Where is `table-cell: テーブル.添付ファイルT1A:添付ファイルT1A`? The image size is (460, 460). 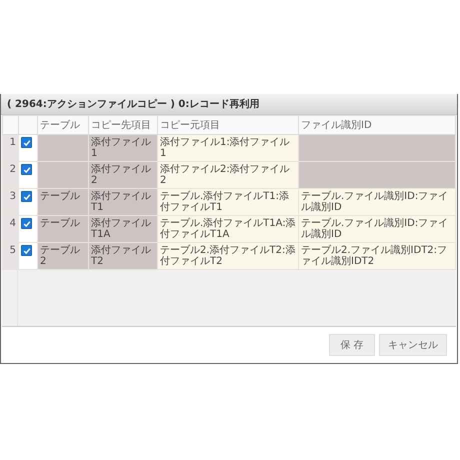 table-cell: テーブル.添付ファイルT1A:添付ファイルT1A is located at coordinates (228, 229).